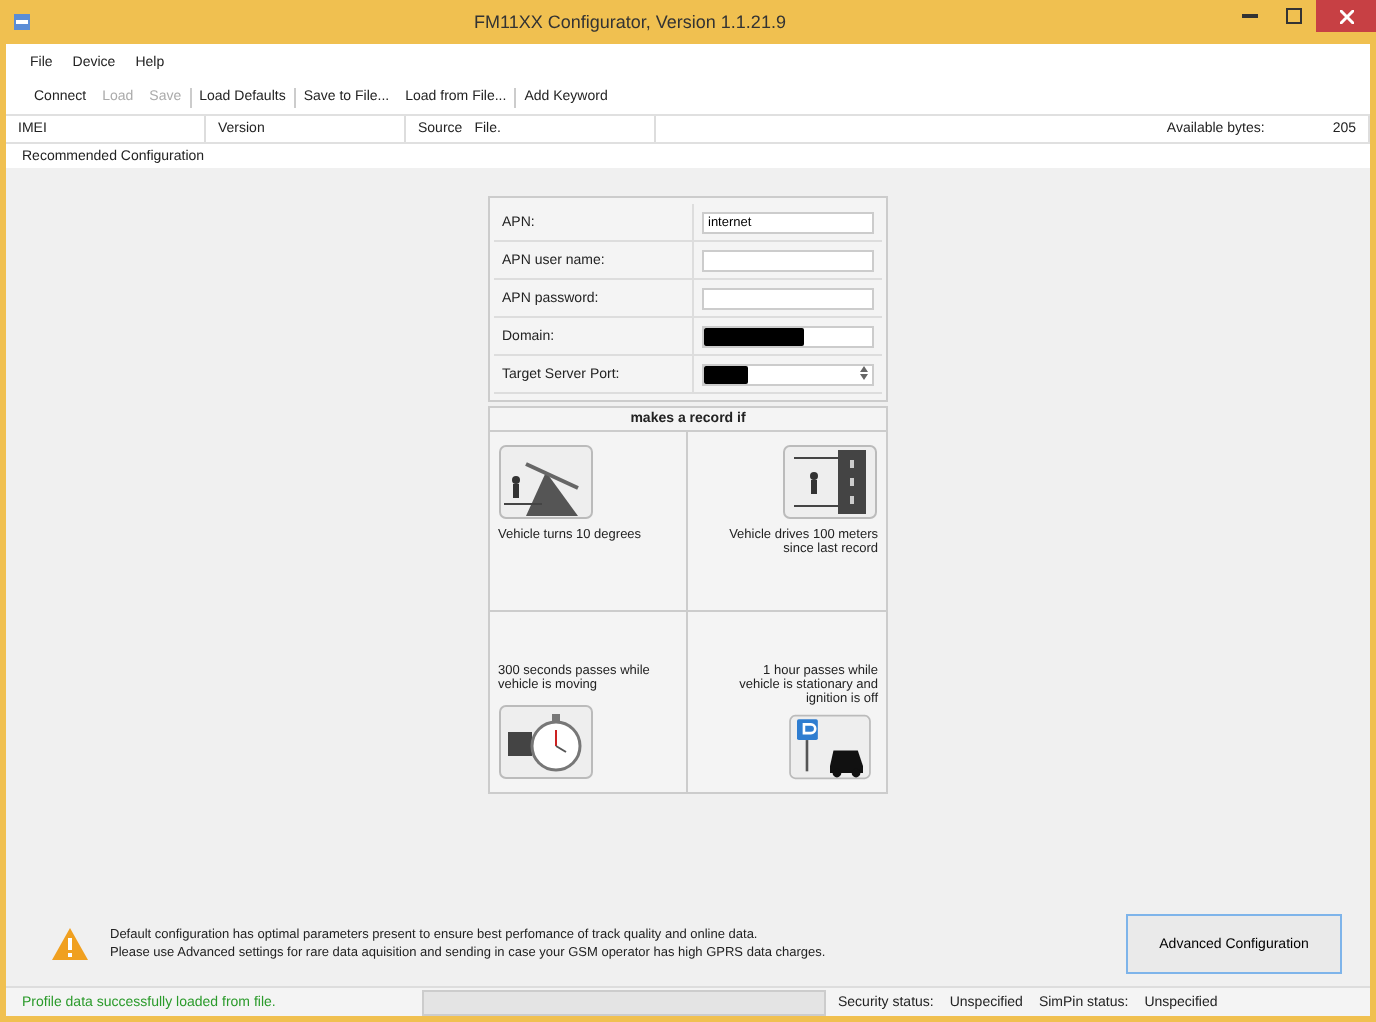 The image size is (1376, 1022). What do you see at coordinates (864, 372) in the screenshot?
I see `spinner-arrows-icon` at bounding box center [864, 372].